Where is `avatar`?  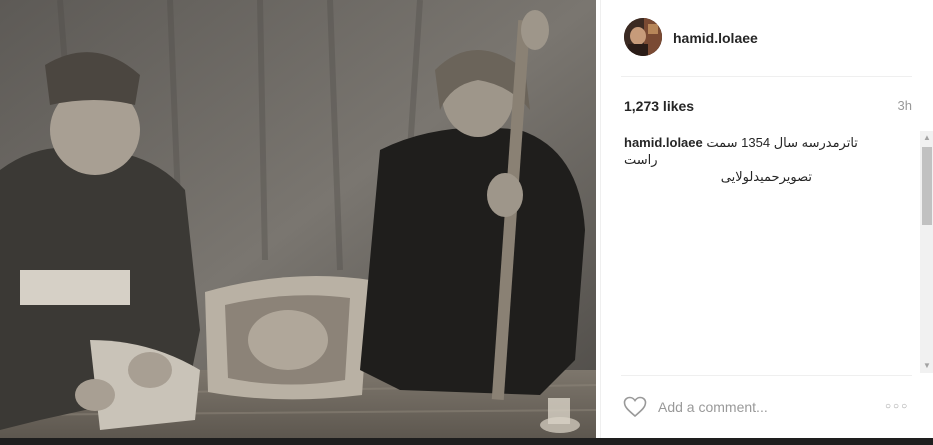
avatar is located at coordinates (643, 37).